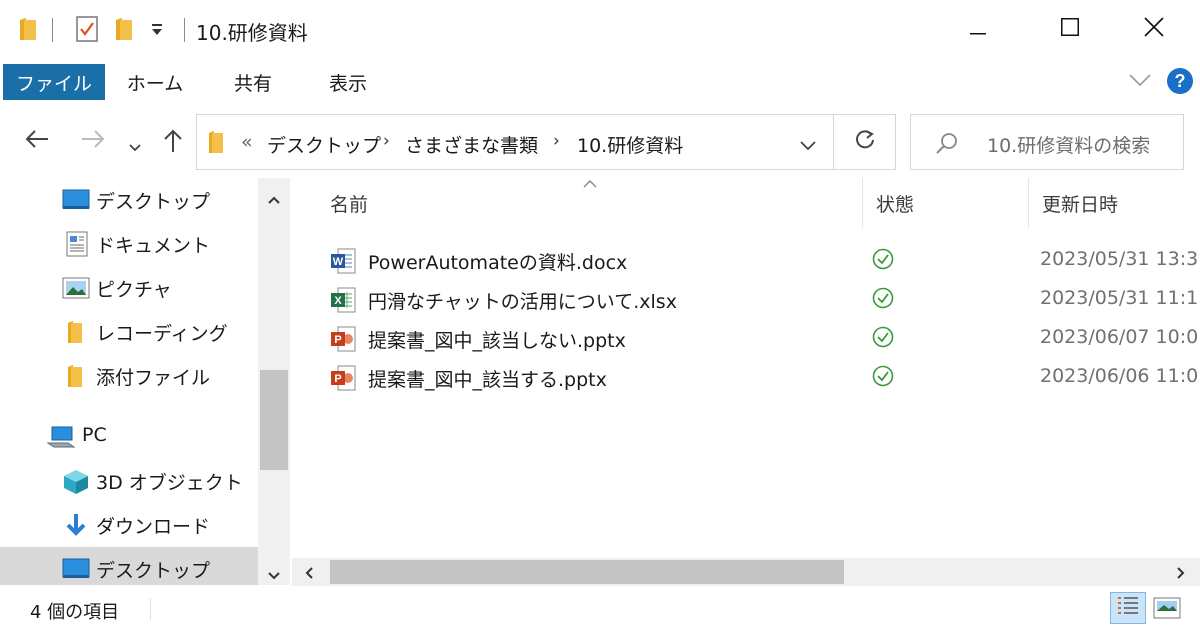  What do you see at coordinates (134, 290) in the screenshot?
I see `sidebar-item-label: ピクチャ` at bounding box center [134, 290].